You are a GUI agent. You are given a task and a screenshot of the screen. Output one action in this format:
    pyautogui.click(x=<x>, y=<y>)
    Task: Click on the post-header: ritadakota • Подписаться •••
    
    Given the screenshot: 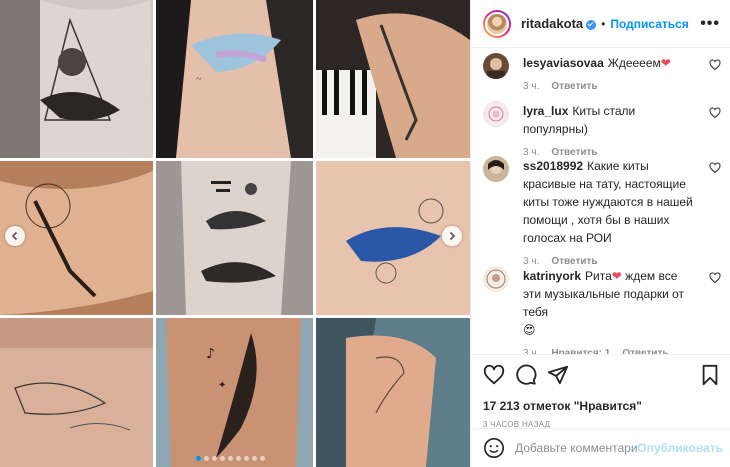 What is the action you would take?
    pyautogui.click(x=600, y=24)
    